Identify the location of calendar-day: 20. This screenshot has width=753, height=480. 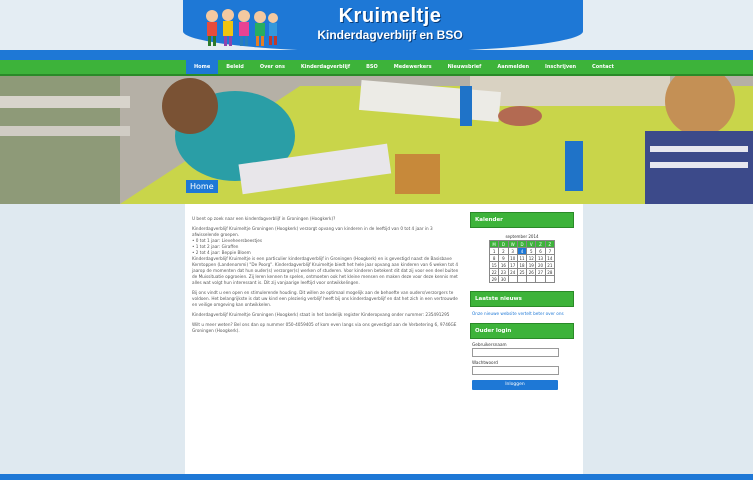
(540, 265).